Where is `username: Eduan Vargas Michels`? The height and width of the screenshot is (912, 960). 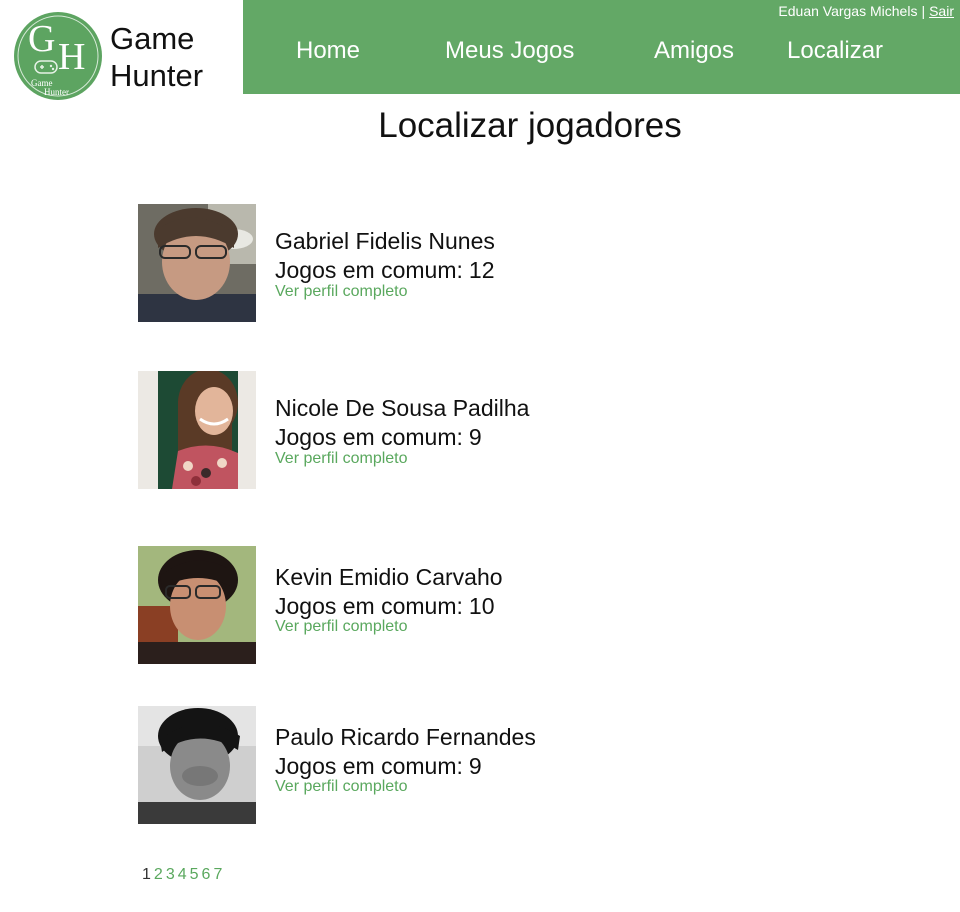
username: Eduan Vargas Michels is located at coordinates (848, 11).